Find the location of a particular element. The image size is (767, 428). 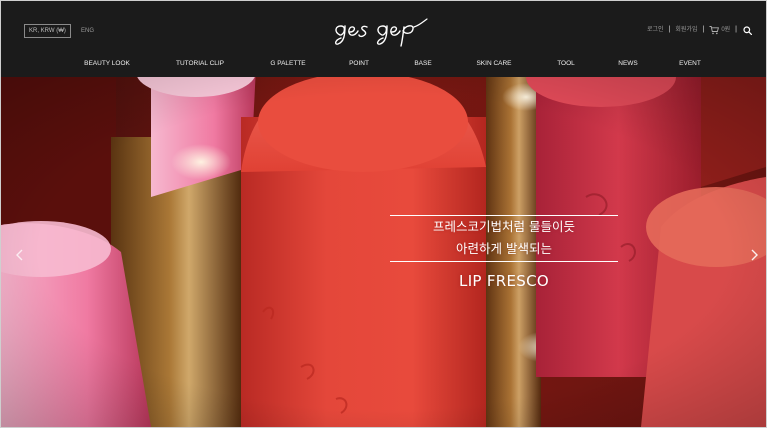

language-link-eng: ENG is located at coordinates (87, 31).